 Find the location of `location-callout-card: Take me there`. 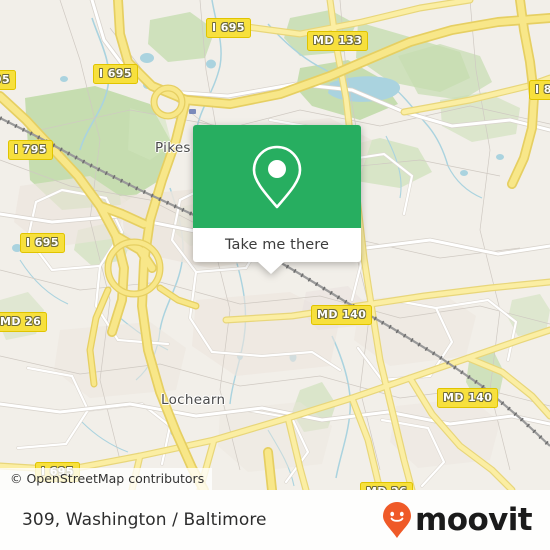

location-callout-card: Take me there is located at coordinates (277, 199).